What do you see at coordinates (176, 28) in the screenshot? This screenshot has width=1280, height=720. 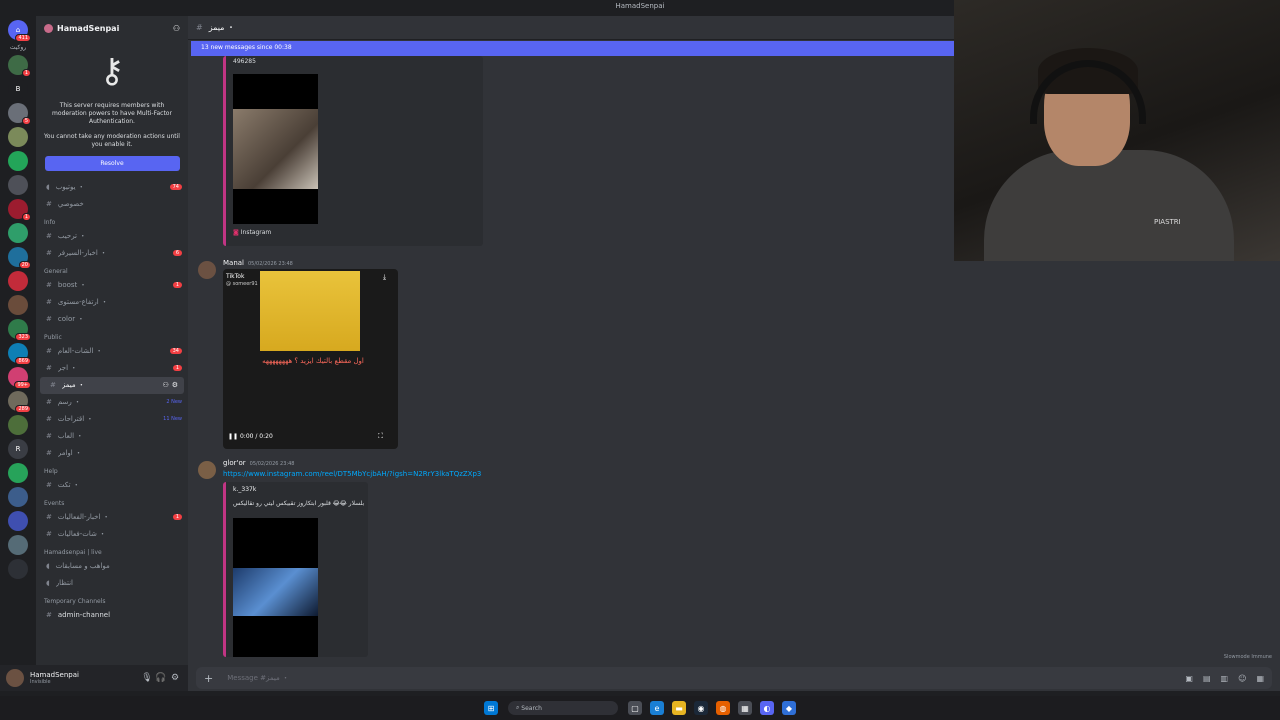 I see `add-member-icon: ⚇` at bounding box center [176, 28].